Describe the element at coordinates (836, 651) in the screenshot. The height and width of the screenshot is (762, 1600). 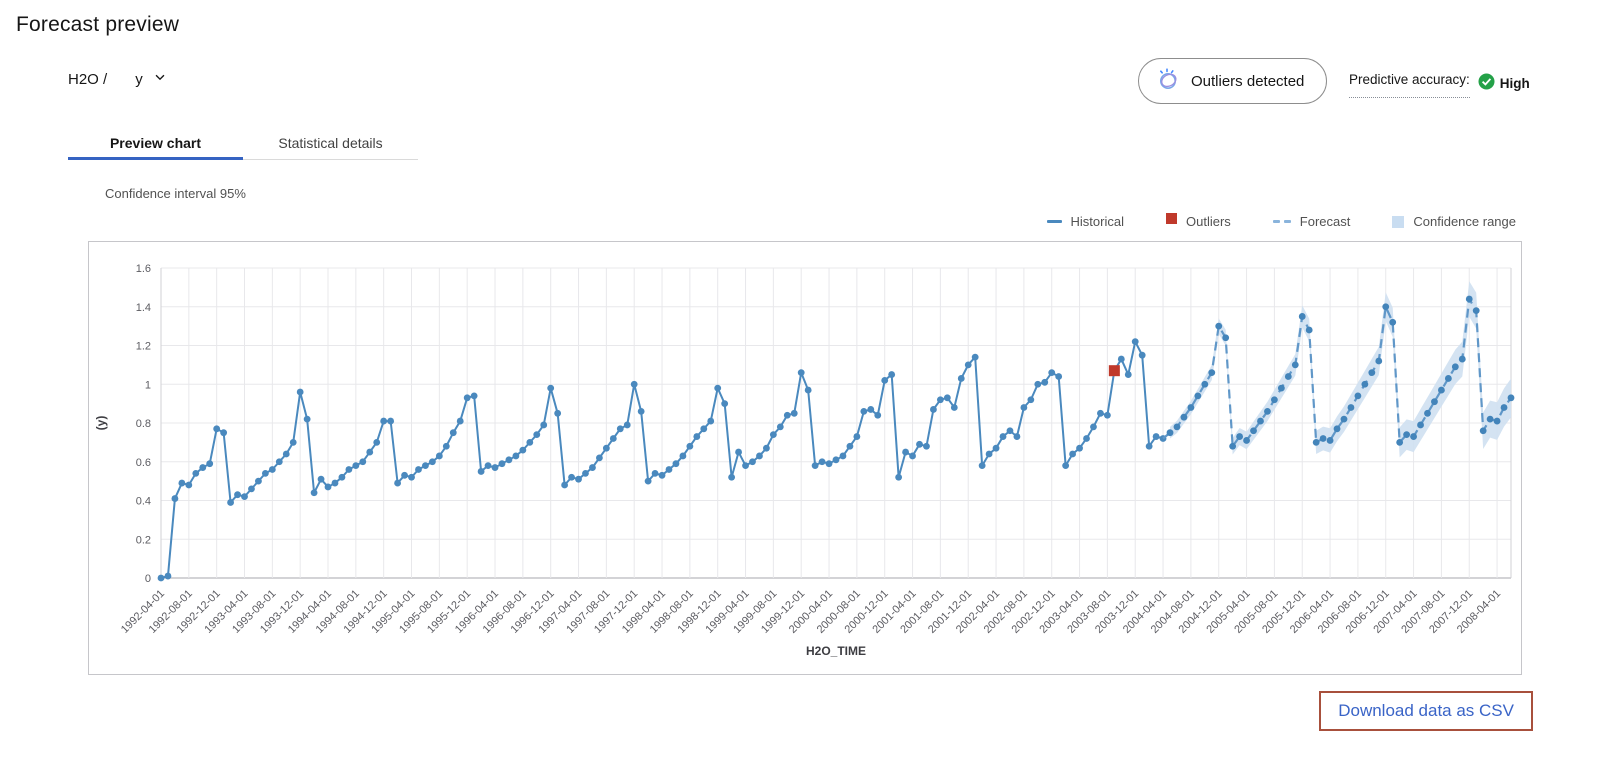
I see `svg-text: H2O_TIME` at that location.